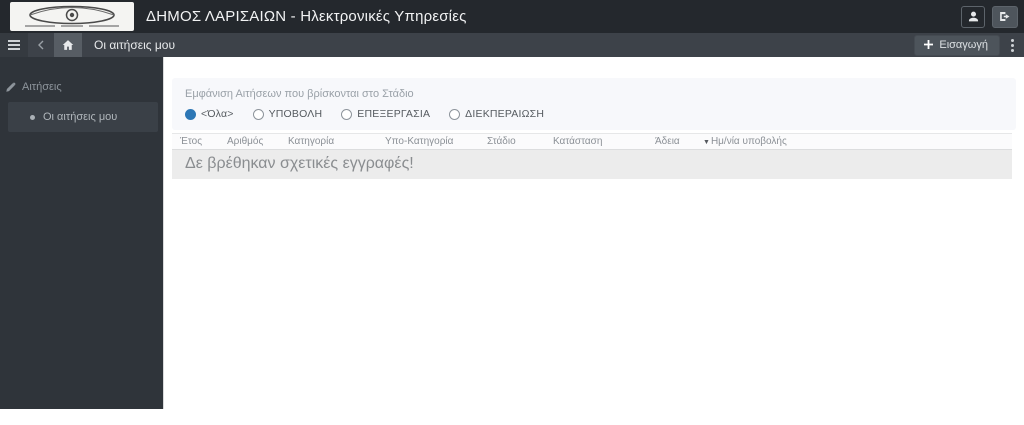 This screenshot has width=1024, height=425. Describe the element at coordinates (287, 114) in the screenshot. I see `stage-radio-submission: ΥΠΟΒΟΛΗ` at that location.